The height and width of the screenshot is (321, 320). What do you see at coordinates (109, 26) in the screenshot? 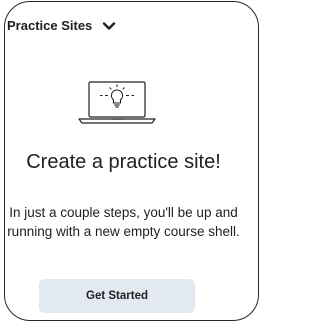
I see `chevron-down-icon` at bounding box center [109, 26].